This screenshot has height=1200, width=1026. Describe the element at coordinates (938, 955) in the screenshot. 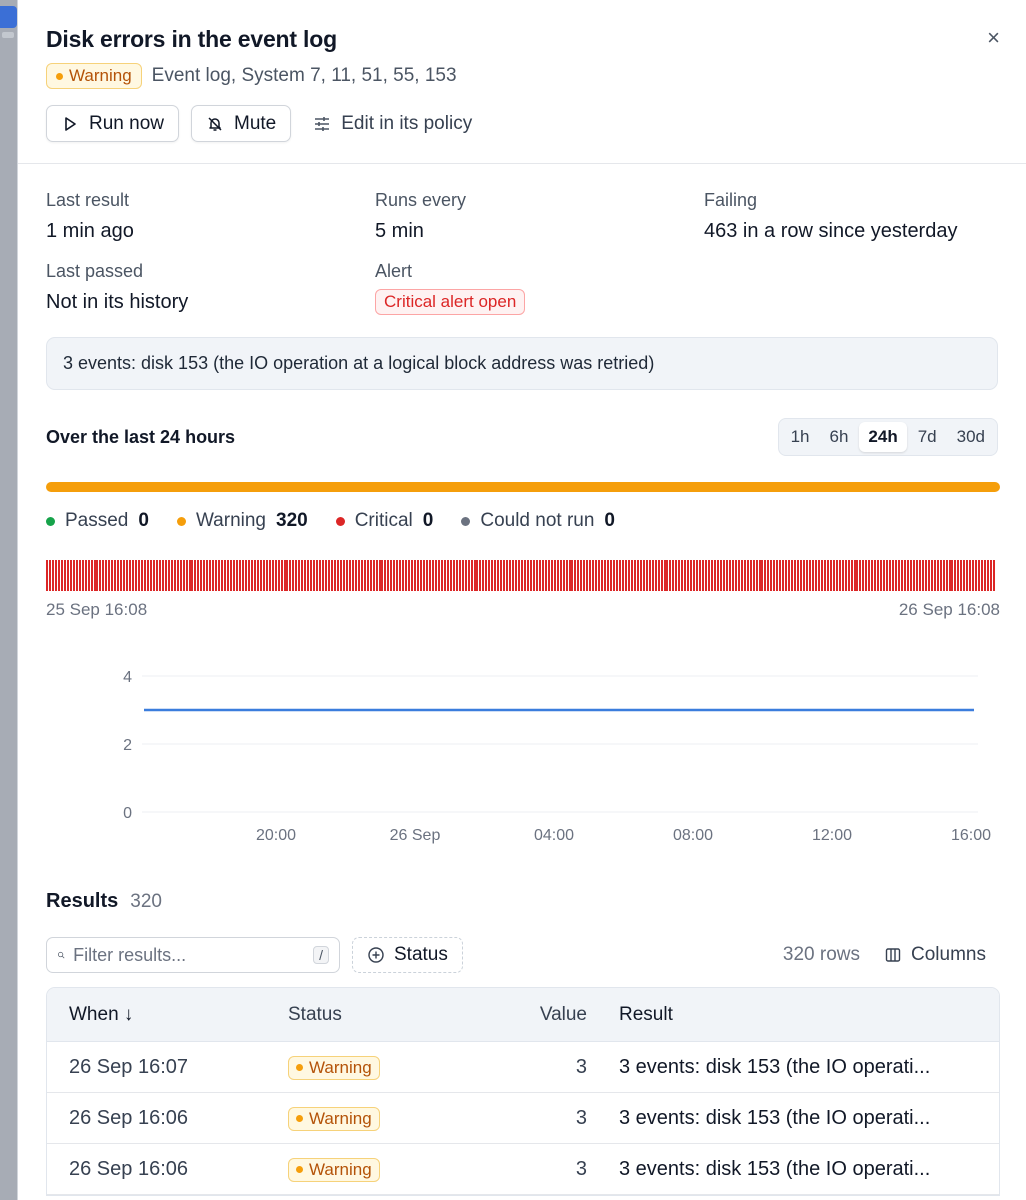

I see `columns-button: Columns` at that location.